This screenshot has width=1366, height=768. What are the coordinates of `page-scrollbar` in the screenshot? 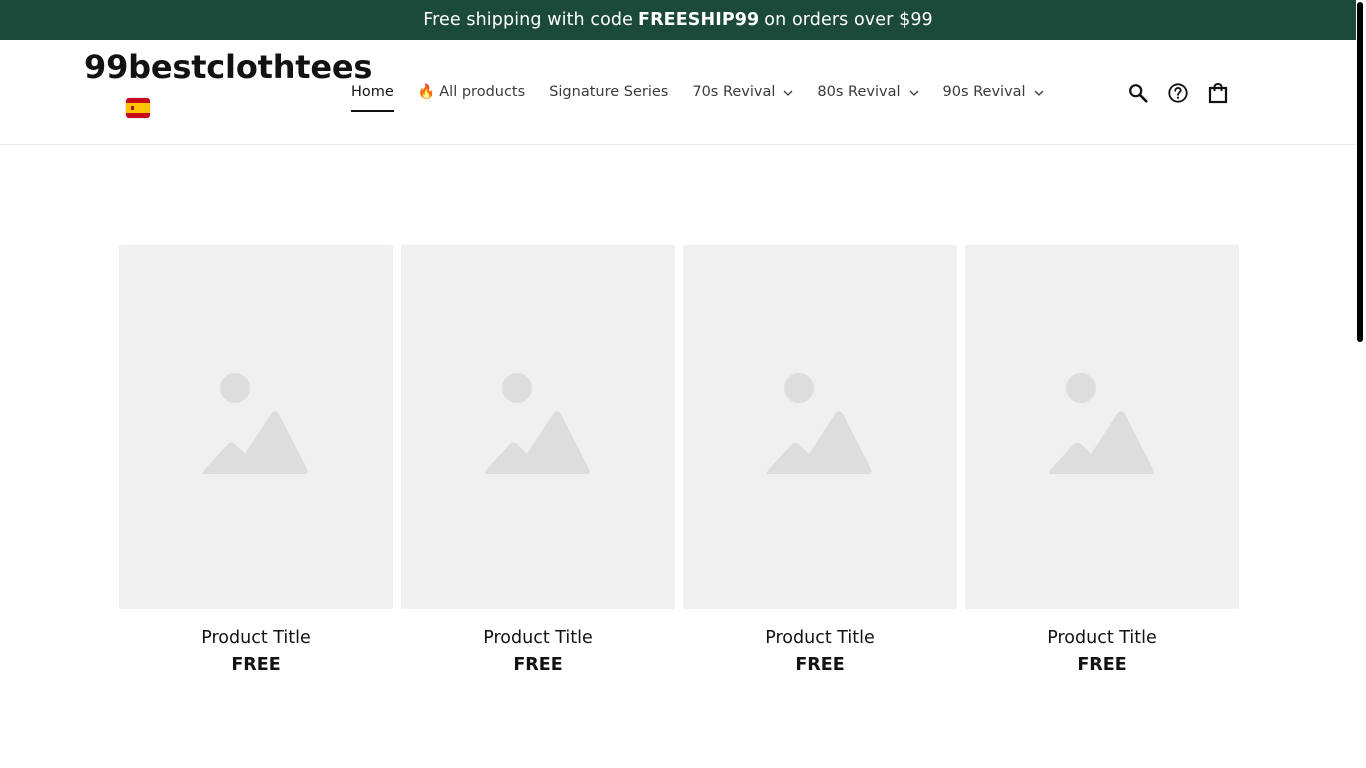 It's located at (1361, 384).